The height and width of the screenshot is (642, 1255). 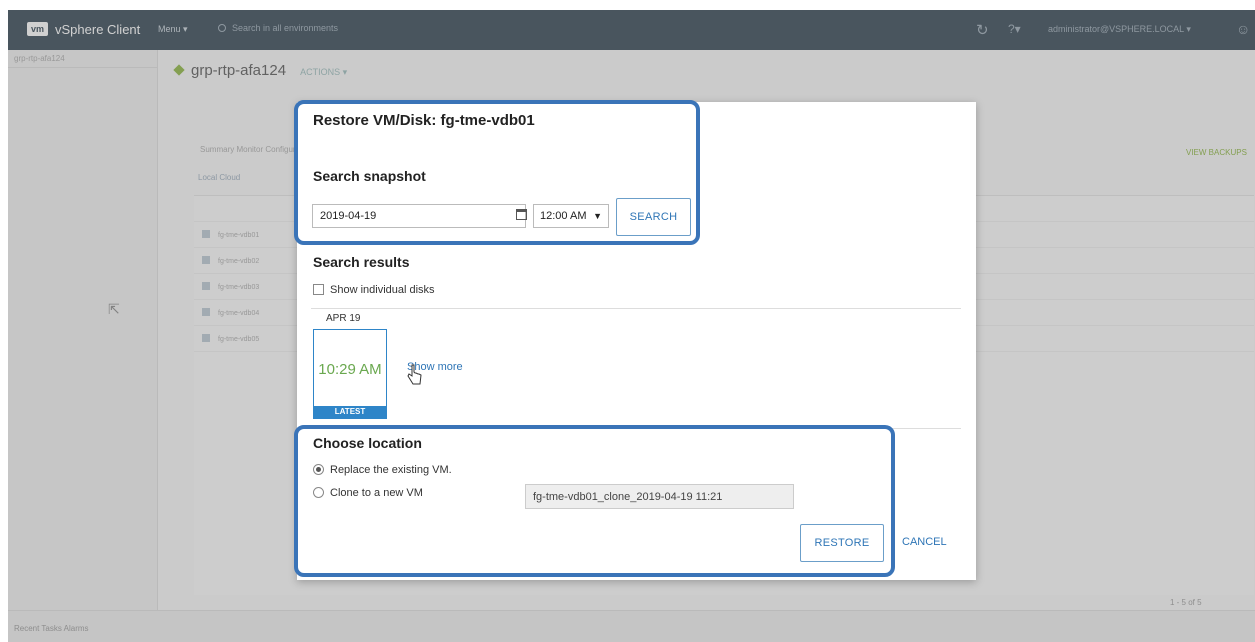 I want to click on snapshot-time: 10:29 AM, so click(x=350, y=369).